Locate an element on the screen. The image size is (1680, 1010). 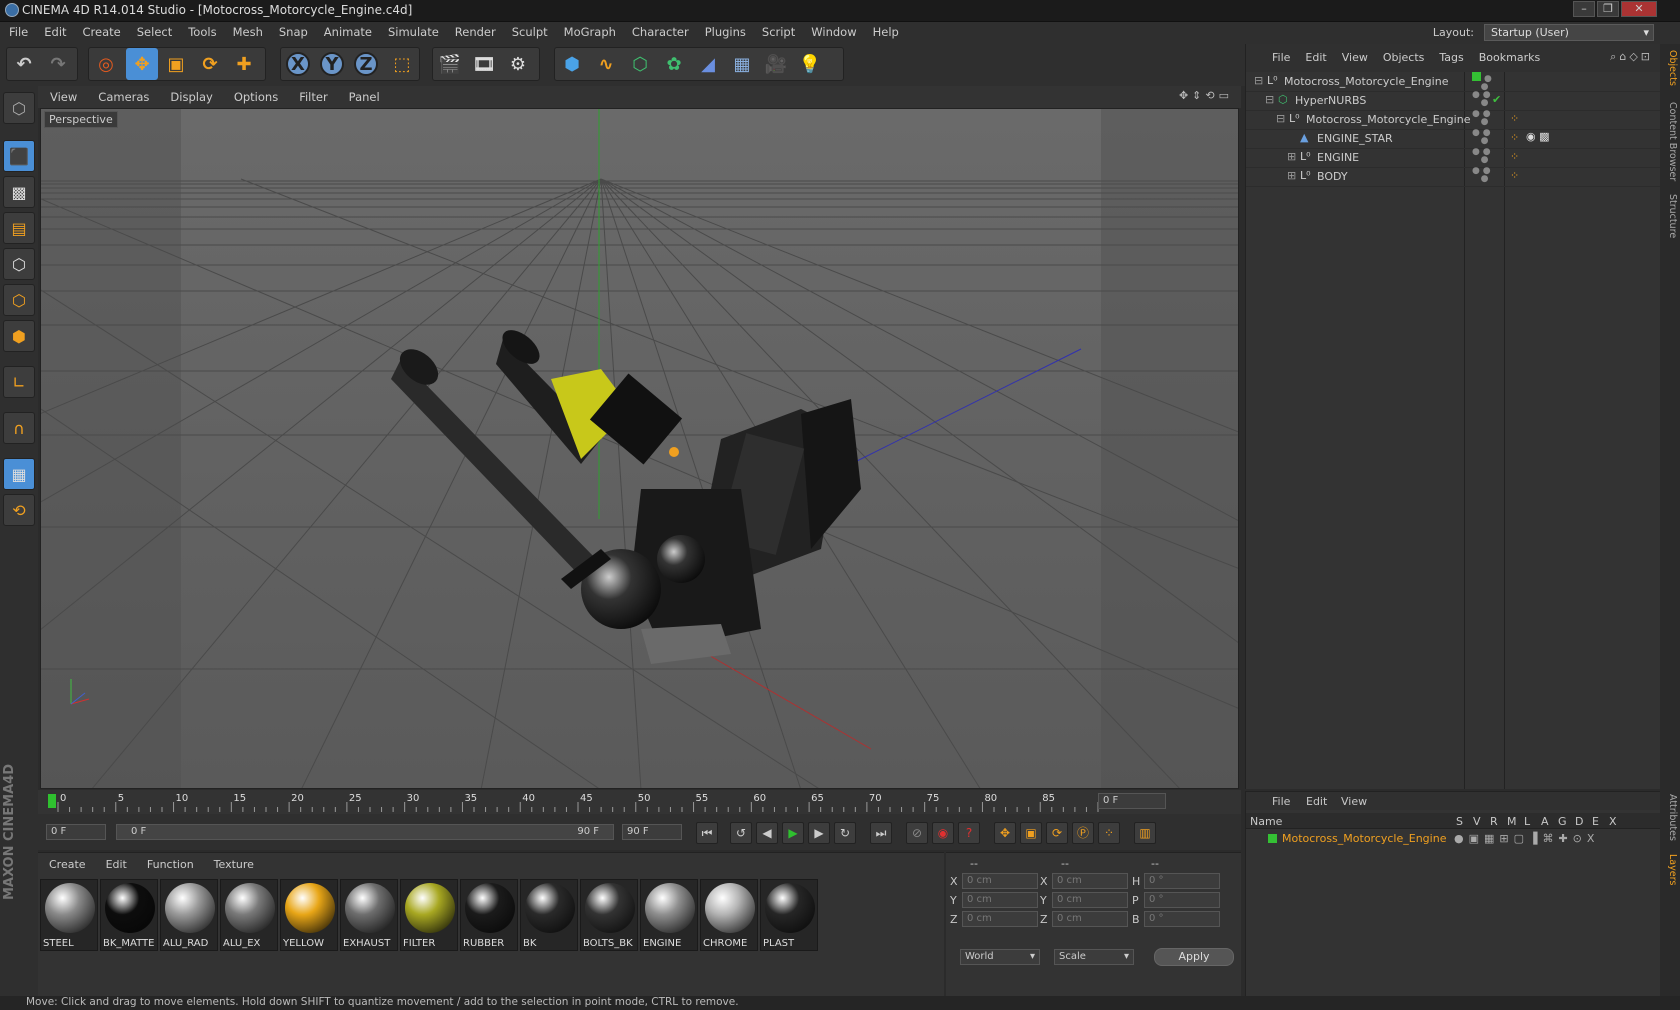
goto-start-icon: ⏮ is located at coordinates (707, 833).